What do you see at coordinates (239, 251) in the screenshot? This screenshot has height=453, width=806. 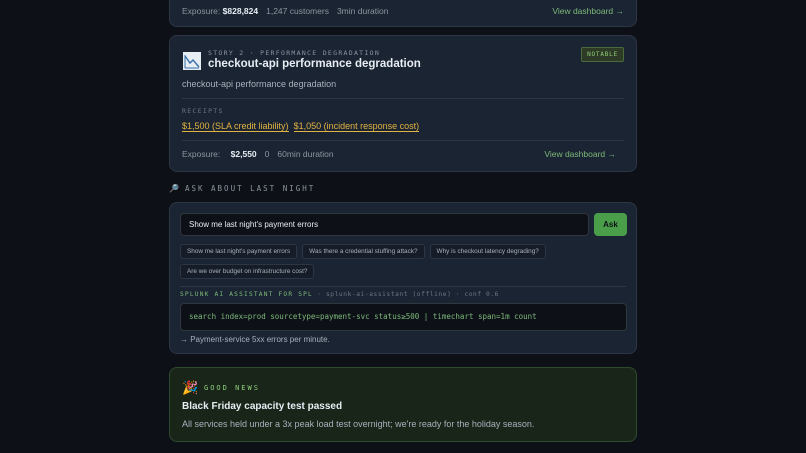 I see `suggestion-chip: Show me last night's payment errors` at bounding box center [239, 251].